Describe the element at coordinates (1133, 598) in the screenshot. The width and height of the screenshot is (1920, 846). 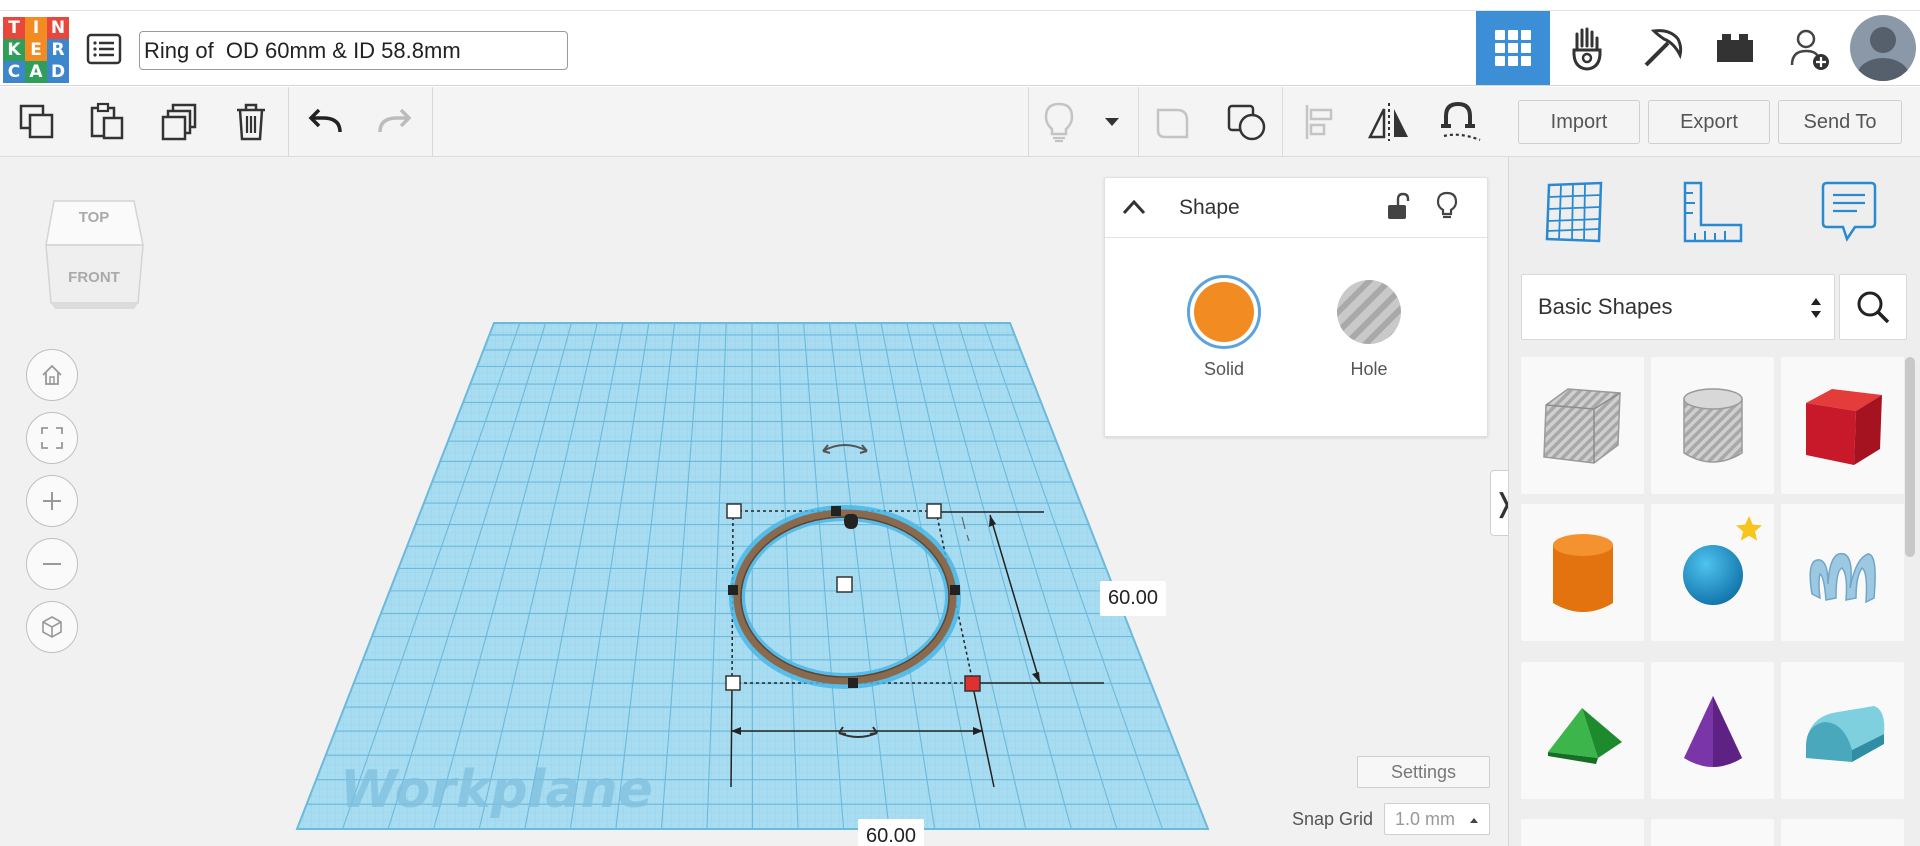
I see `depth-dimension-label: 60.00` at that location.